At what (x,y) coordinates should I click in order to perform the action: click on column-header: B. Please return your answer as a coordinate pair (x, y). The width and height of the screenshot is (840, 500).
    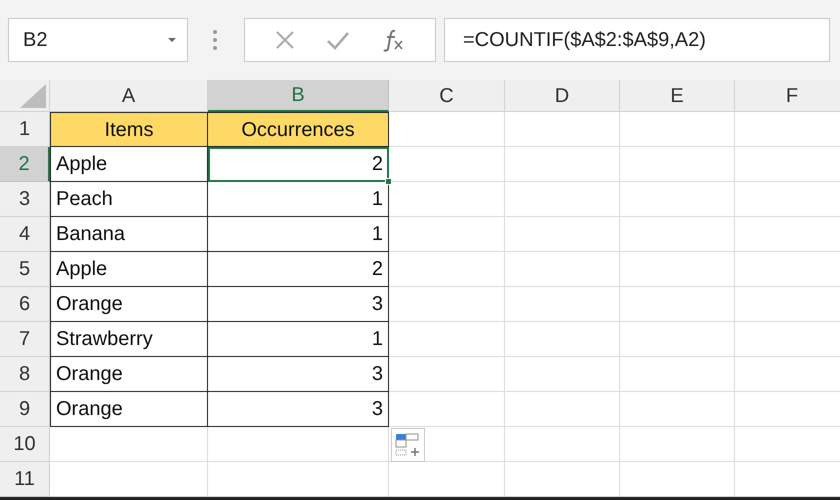
    Looking at the image, I should click on (298, 96).